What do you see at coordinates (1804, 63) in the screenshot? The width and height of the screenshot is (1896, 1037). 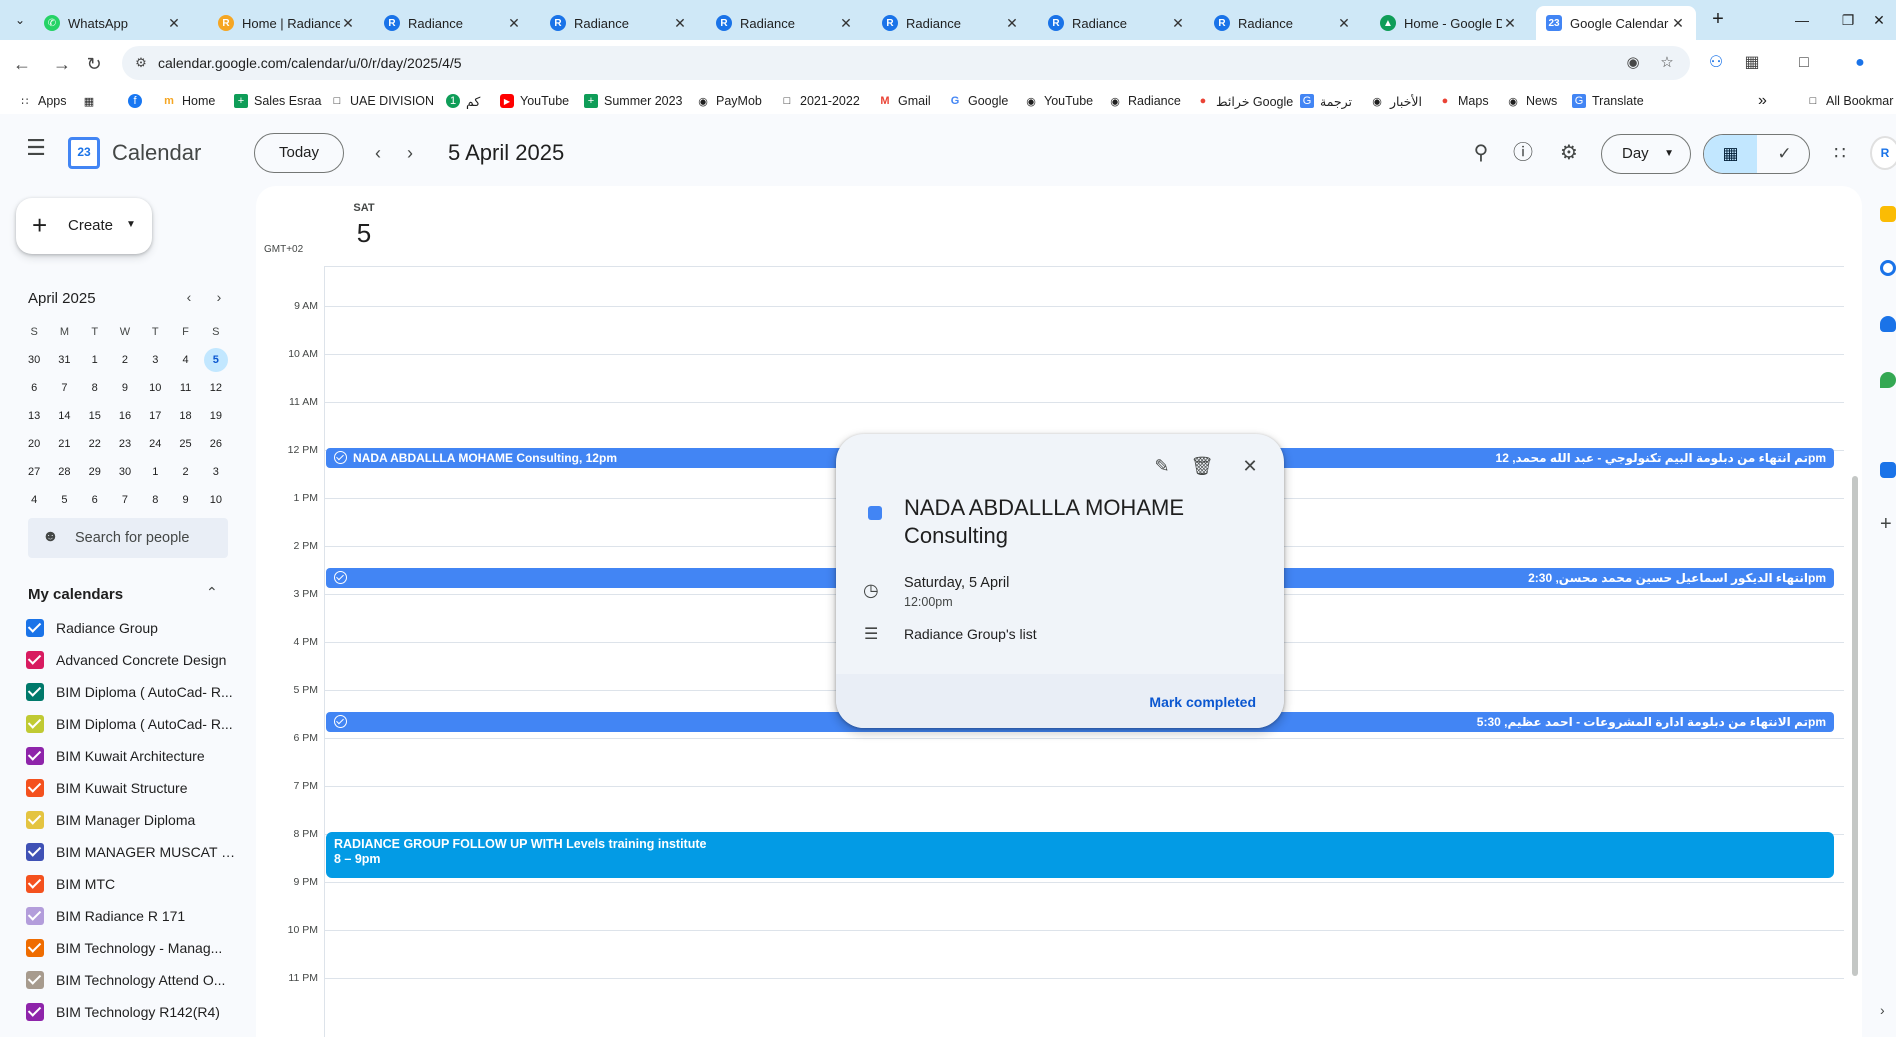 I see `reading-list-icon: □` at bounding box center [1804, 63].